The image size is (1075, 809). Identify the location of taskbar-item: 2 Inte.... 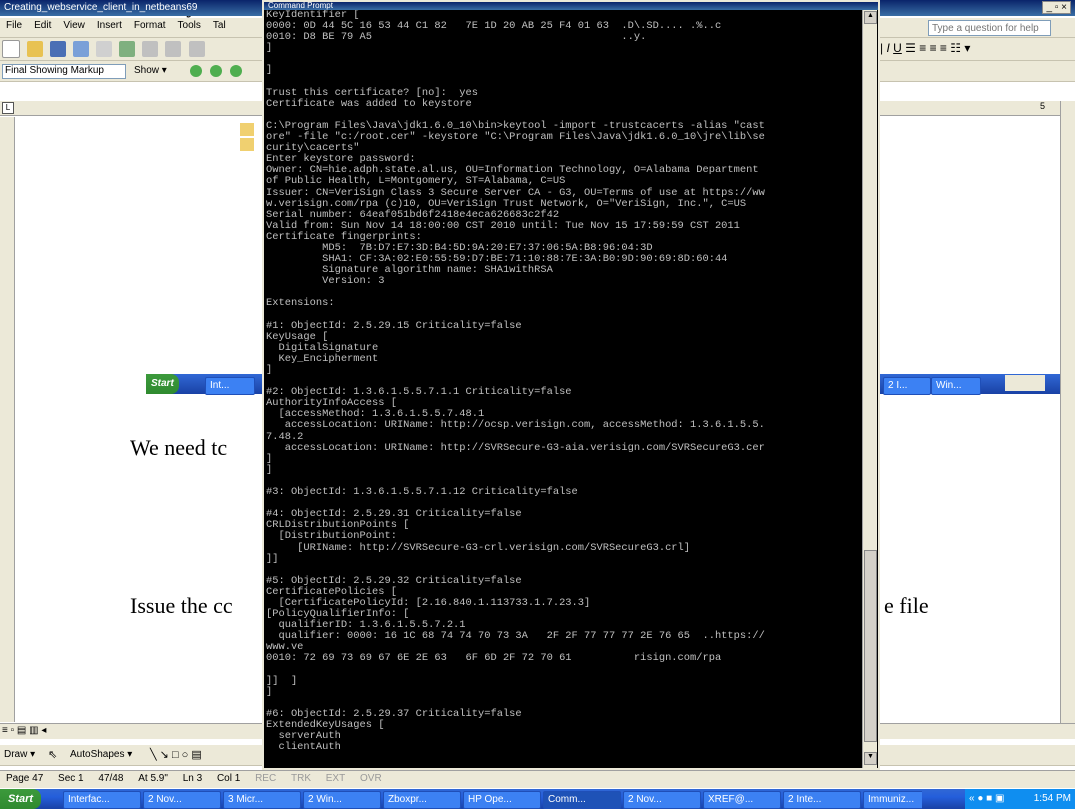
(822, 800).